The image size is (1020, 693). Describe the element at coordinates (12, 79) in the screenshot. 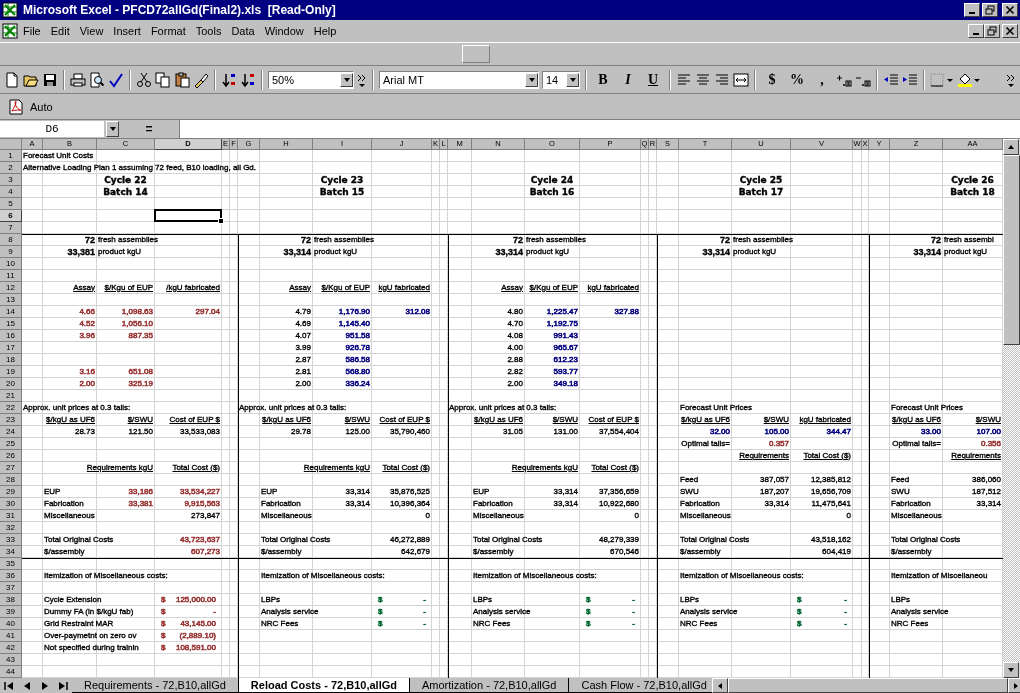

I see `new-document-icon` at that location.